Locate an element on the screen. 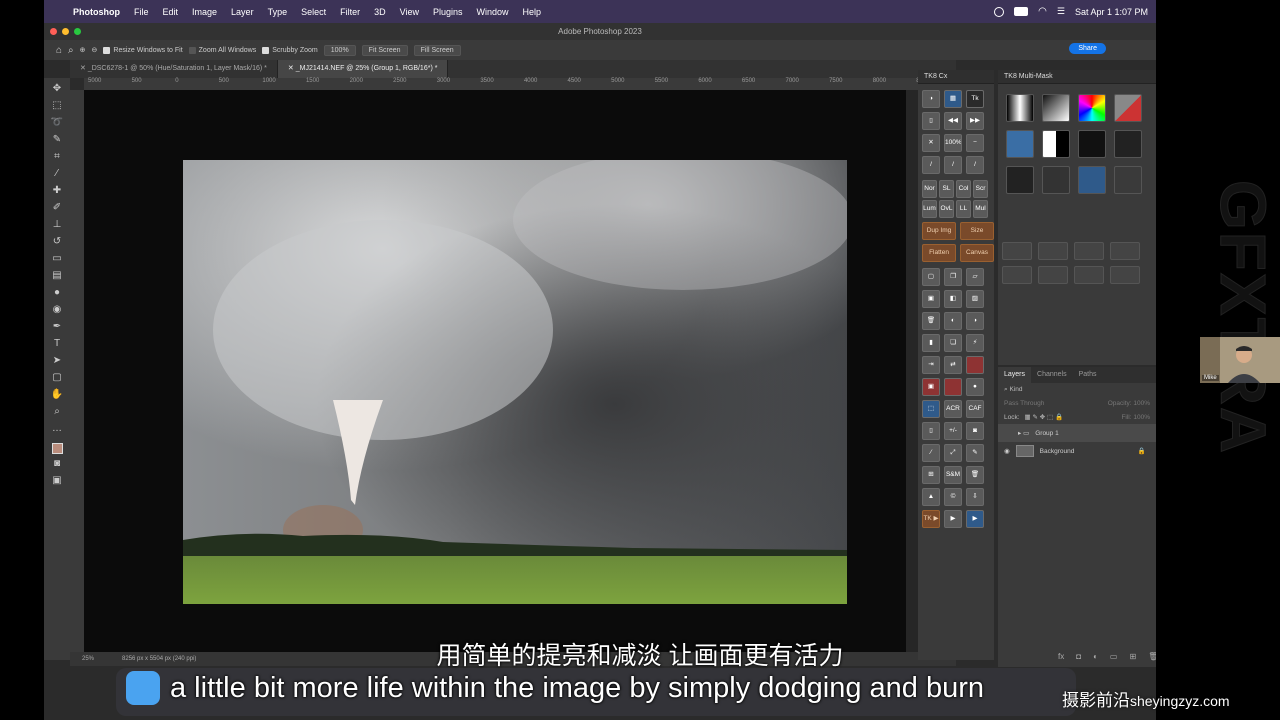 The width and height of the screenshot is (1280, 720). menu-window: Window is located at coordinates (493, 12).